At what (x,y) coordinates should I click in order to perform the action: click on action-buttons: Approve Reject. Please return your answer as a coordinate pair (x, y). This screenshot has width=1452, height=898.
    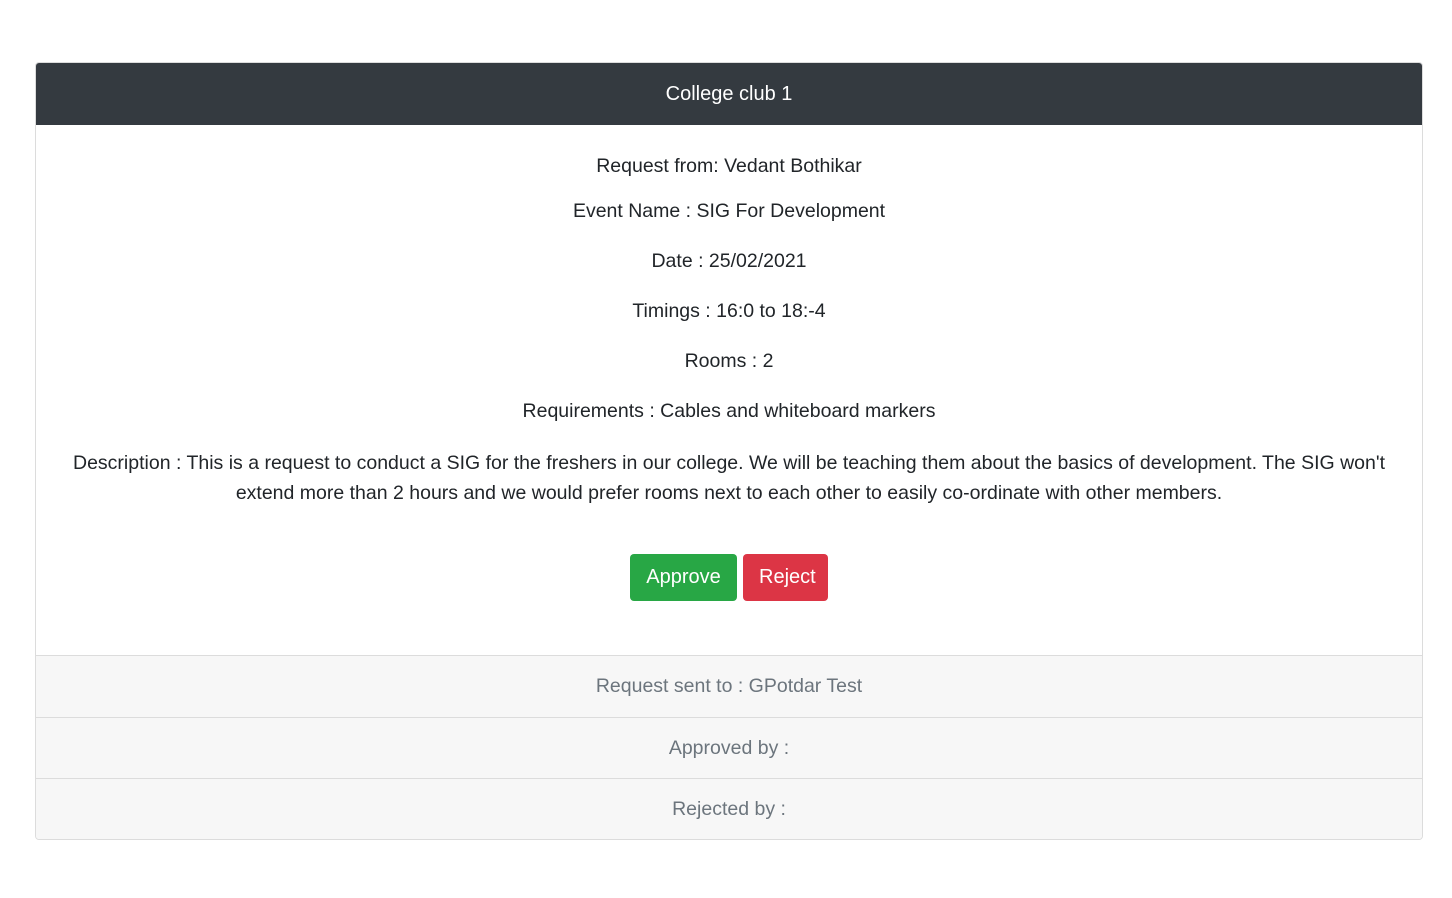
    Looking at the image, I should click on (729, 577).